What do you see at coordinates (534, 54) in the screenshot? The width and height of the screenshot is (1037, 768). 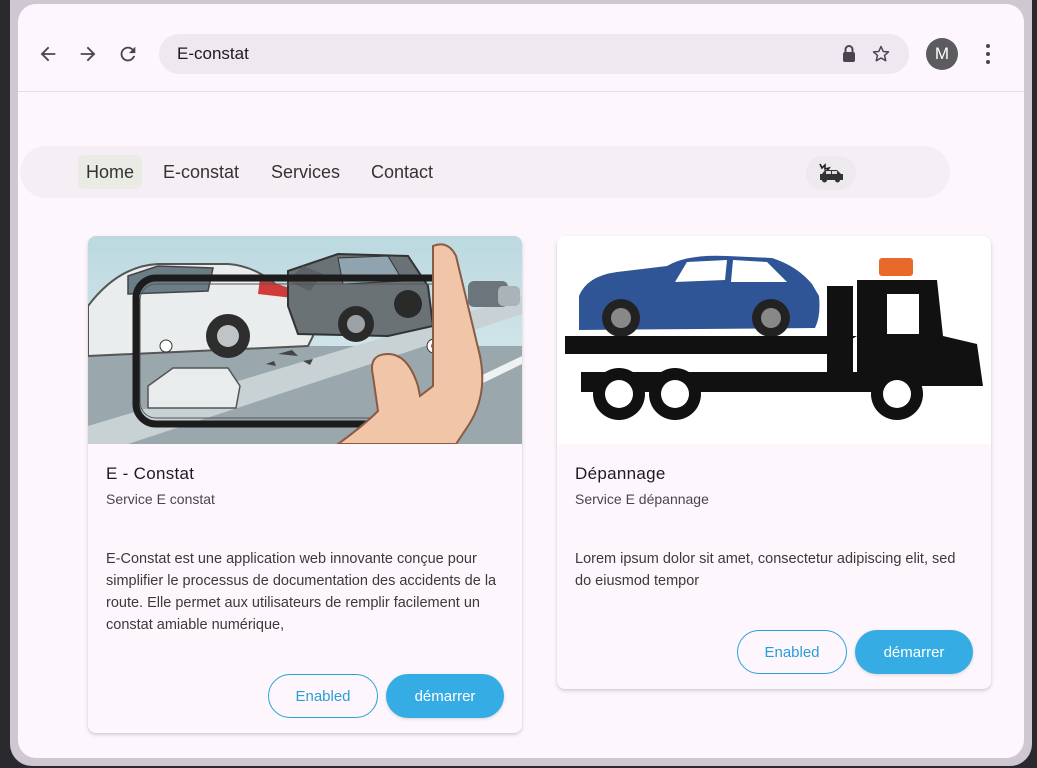 I see `address-bar: E-constat` at bounding box center [534, 54].